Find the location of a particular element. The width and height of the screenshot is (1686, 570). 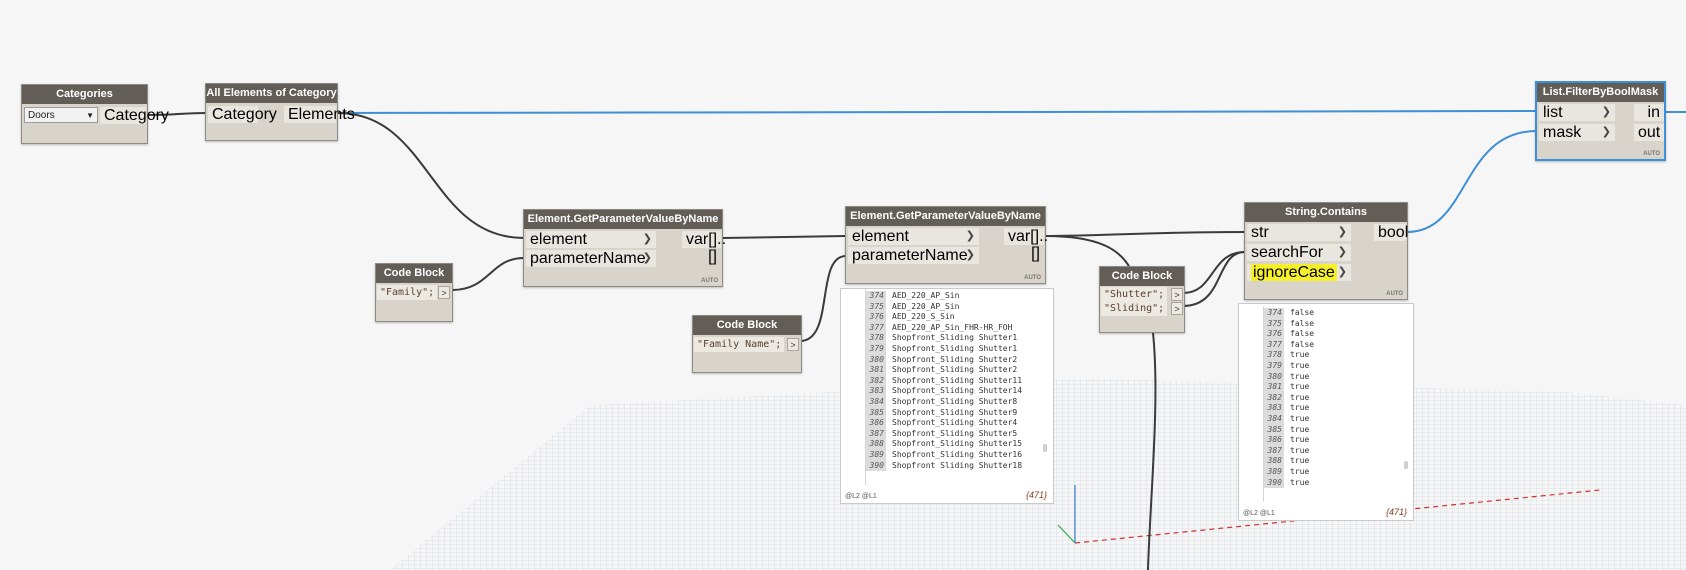

code-block-family-node: Code Block "Family"; > is located at coordinates (414, 292).